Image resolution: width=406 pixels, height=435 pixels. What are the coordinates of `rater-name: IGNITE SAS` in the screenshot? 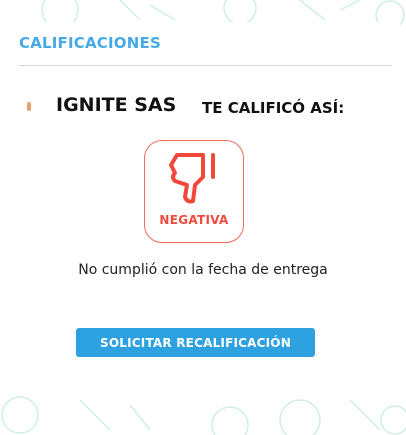 It's located at (116, 105).